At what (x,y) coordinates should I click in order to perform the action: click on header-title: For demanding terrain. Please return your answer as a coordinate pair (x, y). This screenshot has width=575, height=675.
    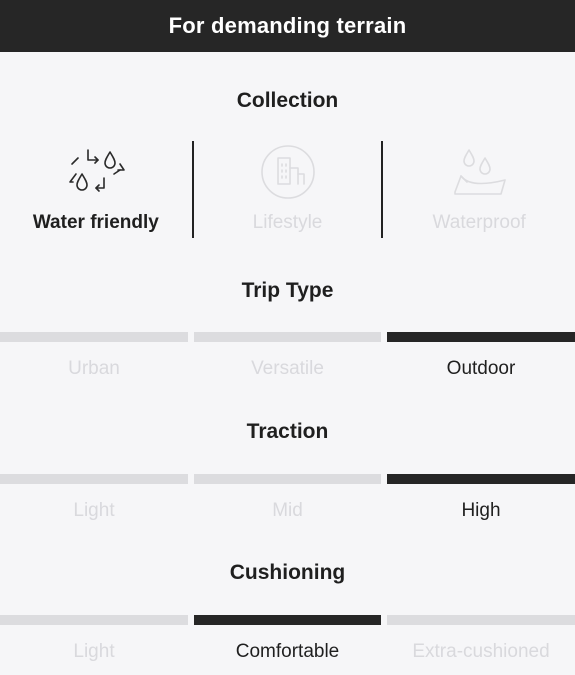
    Looking at the image, I should click on (287, 25).